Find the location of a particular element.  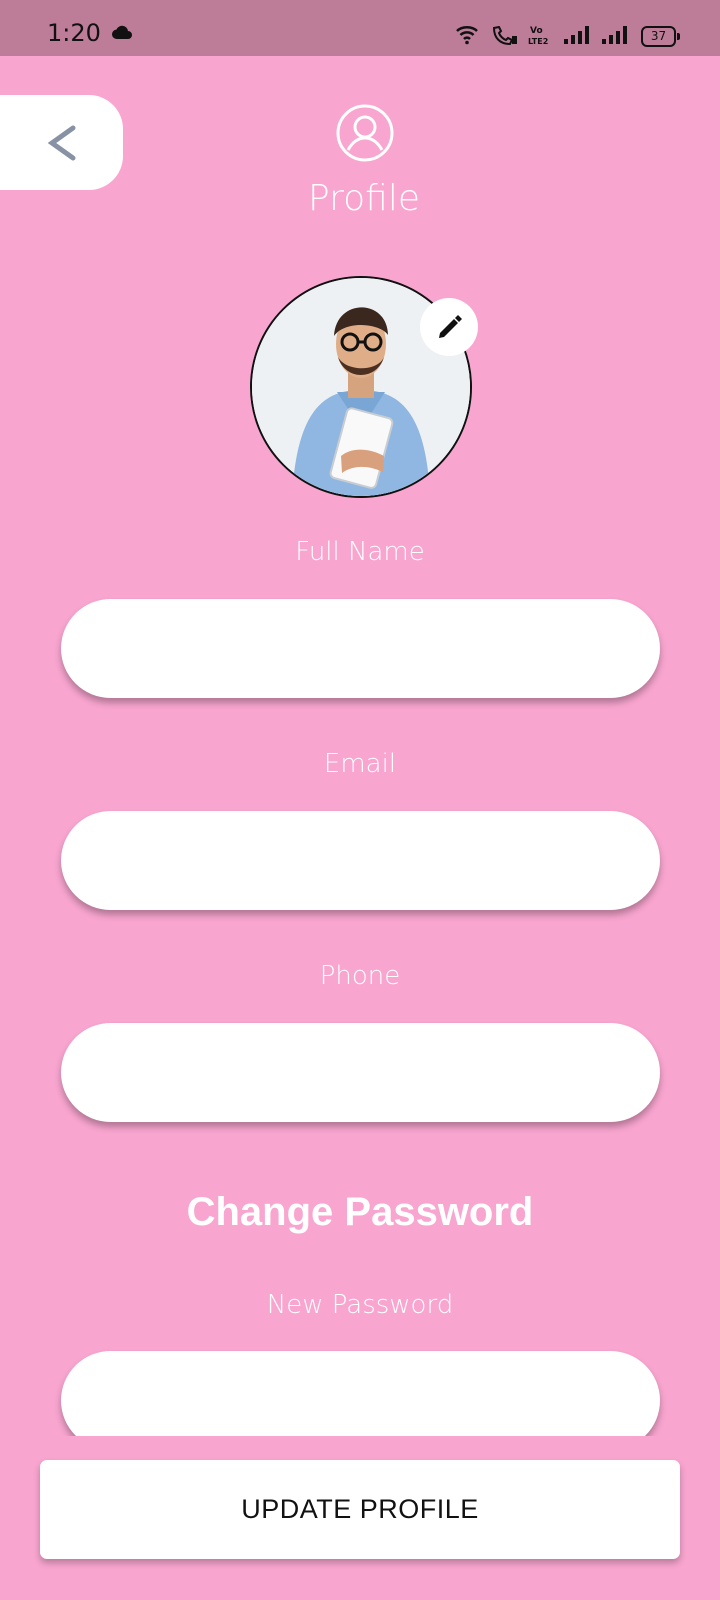

call-icon is located at coordinates (504, 36).